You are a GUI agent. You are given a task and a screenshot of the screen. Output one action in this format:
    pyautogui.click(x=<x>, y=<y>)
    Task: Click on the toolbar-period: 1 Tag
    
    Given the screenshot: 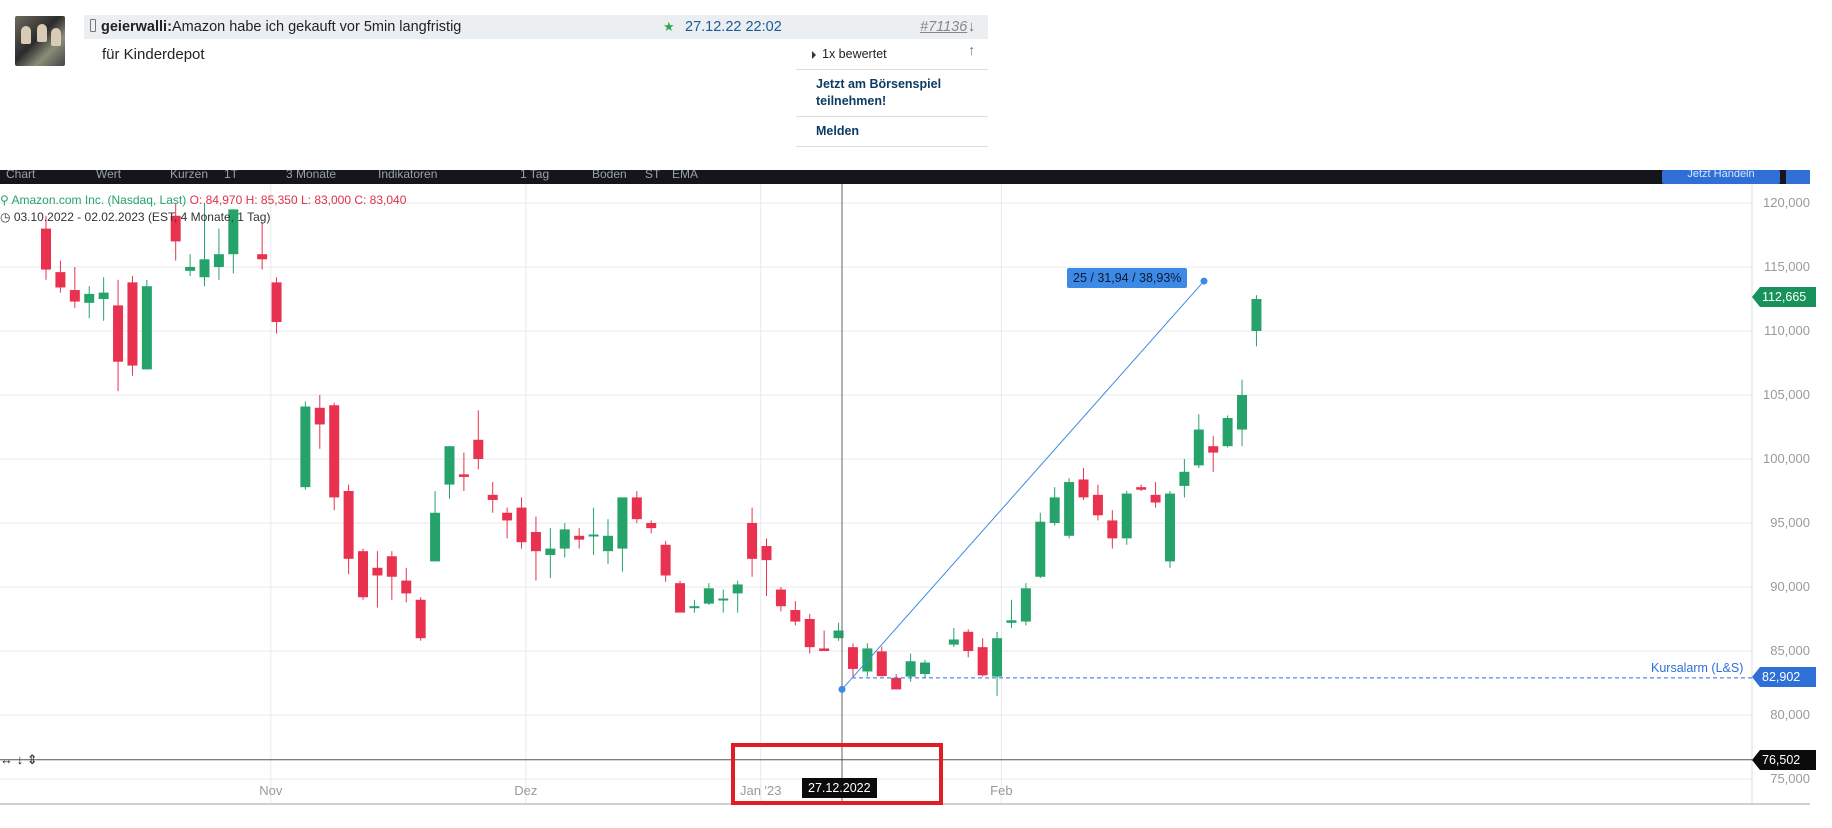 What is the action you would take?
    pyautogui.click(x=534, y=175)
    